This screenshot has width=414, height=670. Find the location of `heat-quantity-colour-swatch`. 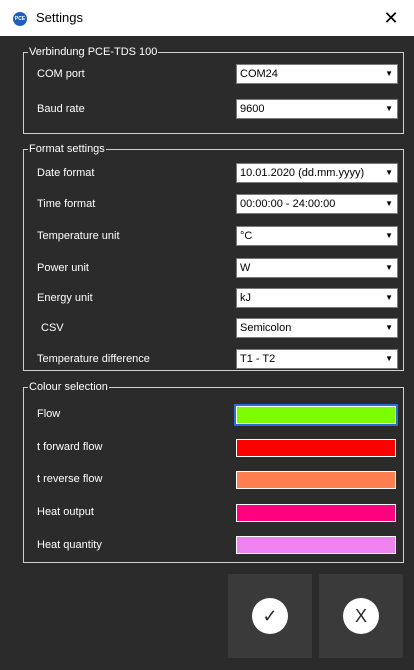

heat-quantity-colour-swatch is located at coordinates (316, 545).